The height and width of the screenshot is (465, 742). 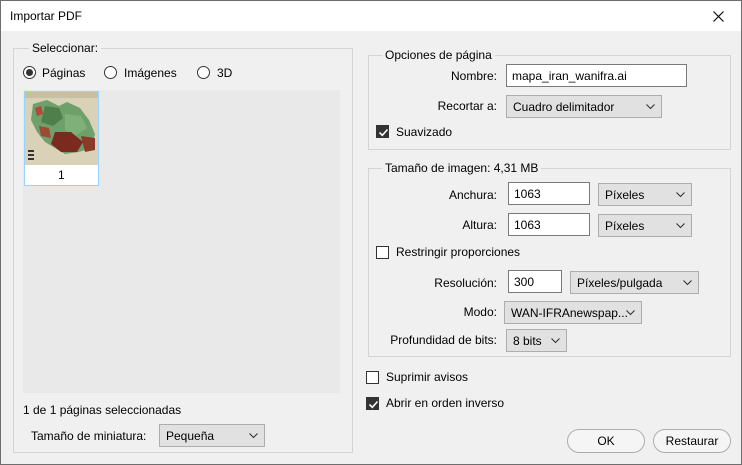 What do you see at coordinates (190, 436) in the screenshot?
I see `thumb-size-value: Pequeña` at bounding box center [190, 436].